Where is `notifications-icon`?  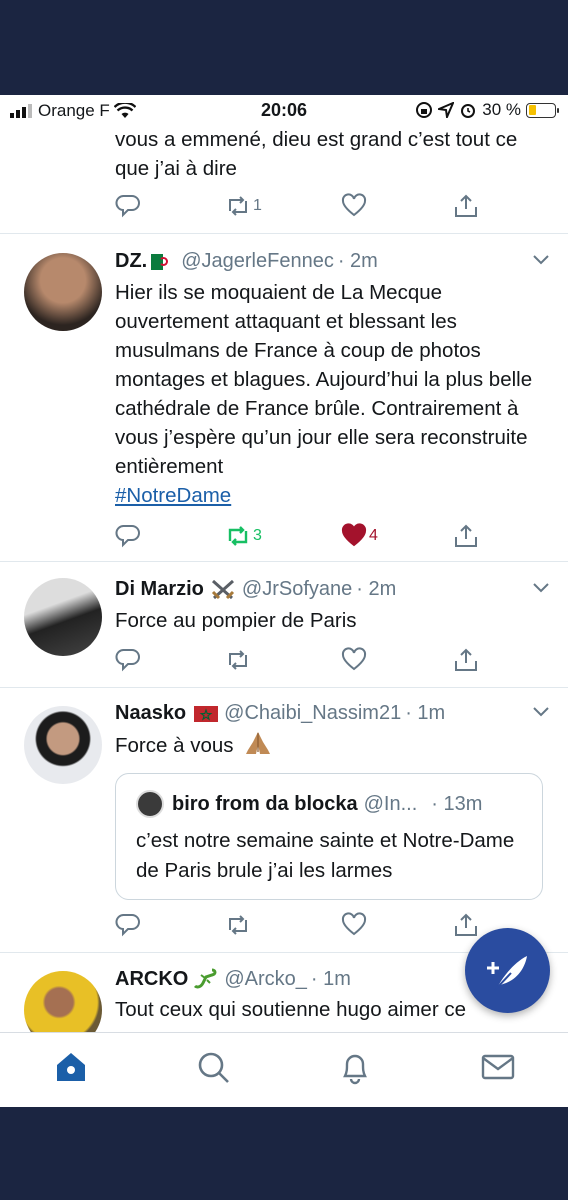 notifications-icon is located at coordinates (355, 1067).